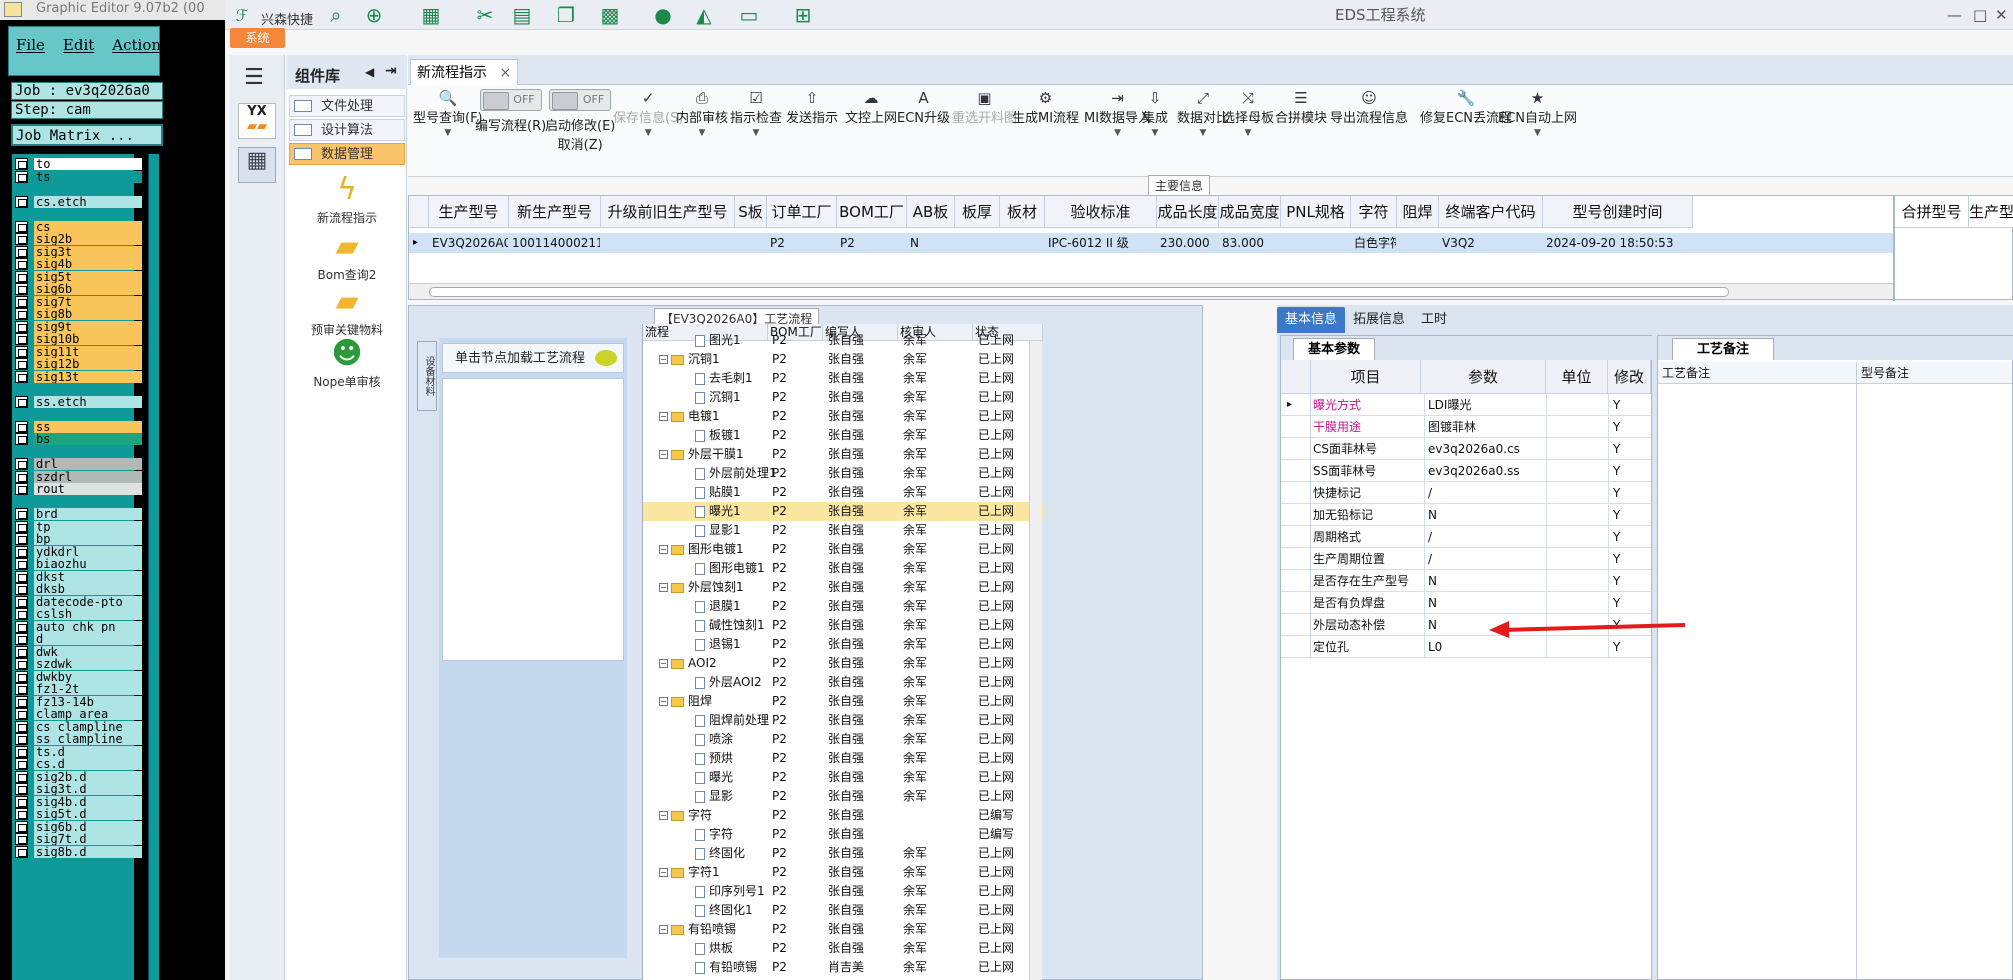 This screenshot has height=980, width=2013. I want to click on layer-row: sig10b, so click(78, 339).